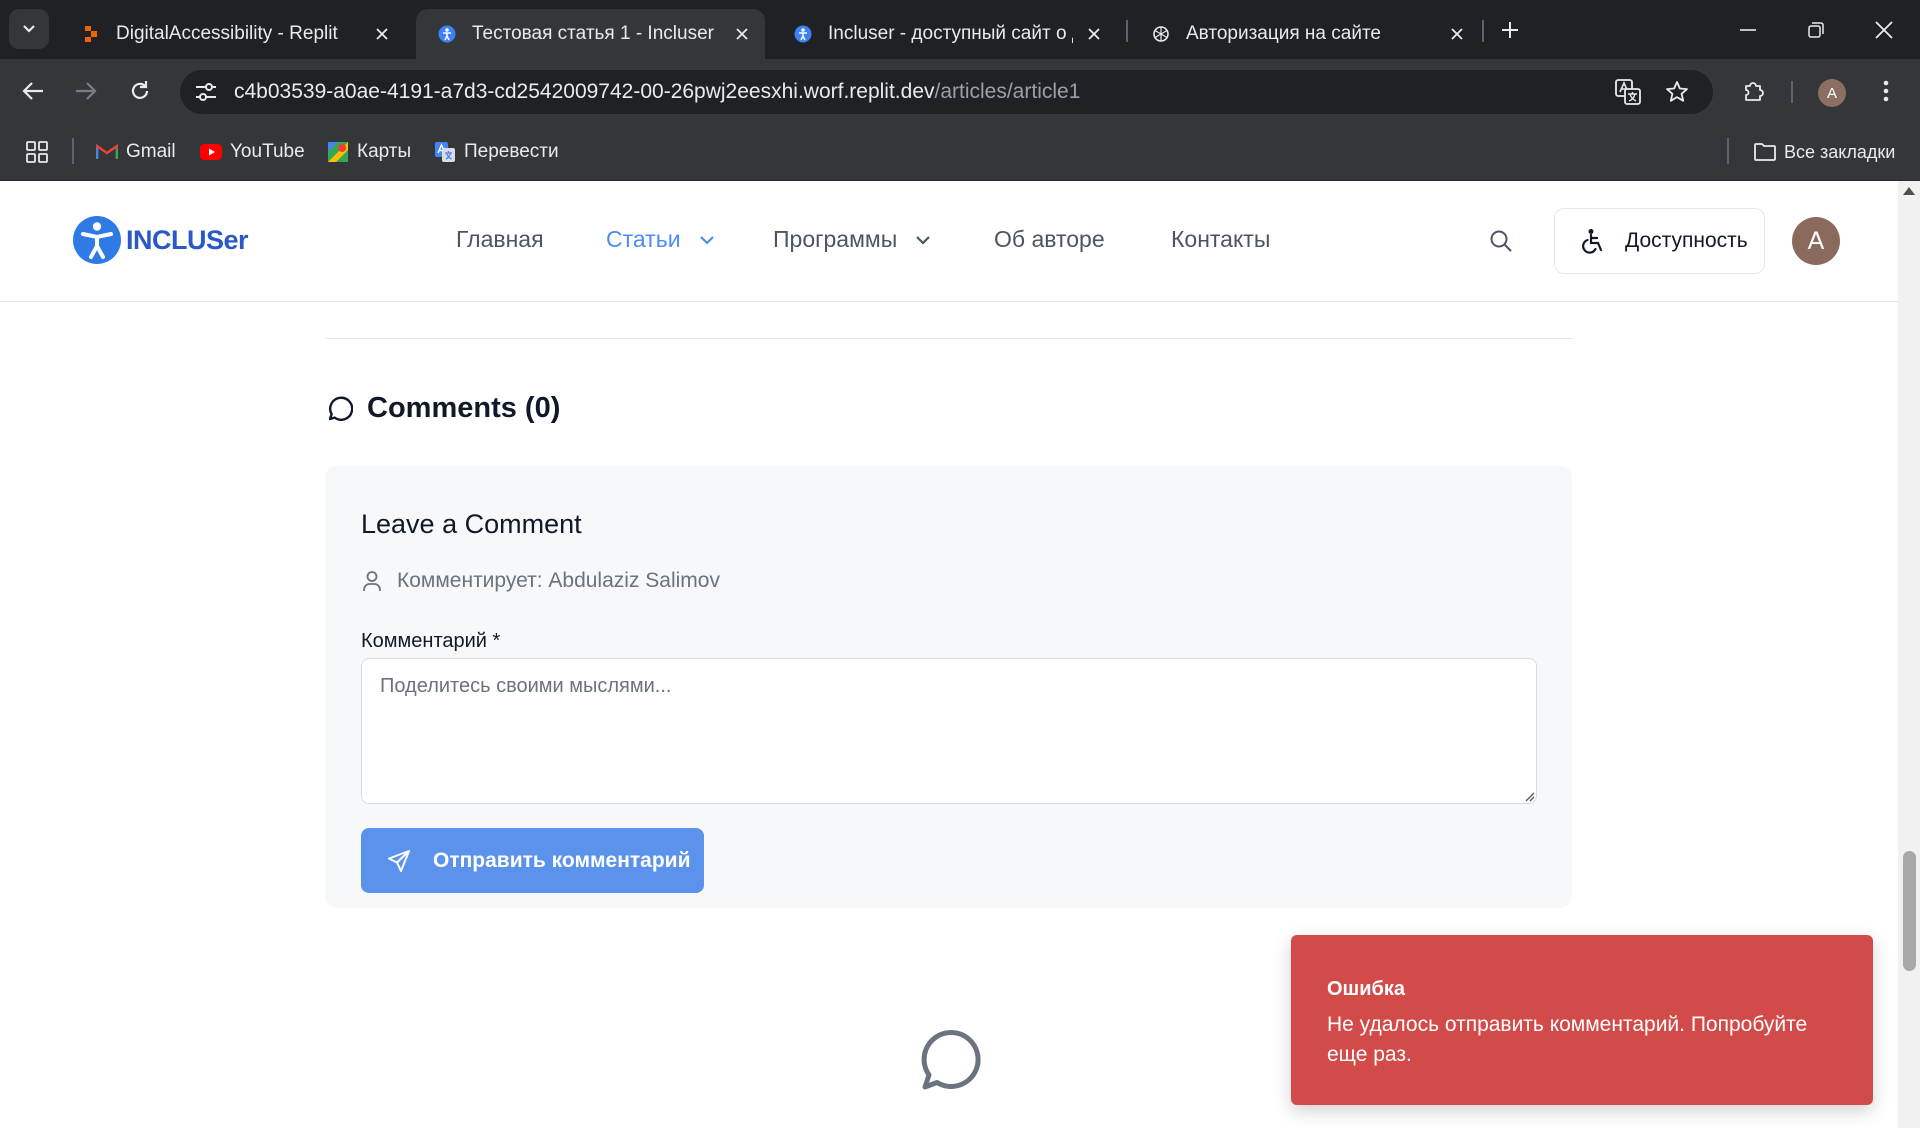 The image size is (1920, 1128). What do you see at coordinates (1529, 796) in the screenshot?
I see `resize-handle-icon` at bounding box center [1529, 796].